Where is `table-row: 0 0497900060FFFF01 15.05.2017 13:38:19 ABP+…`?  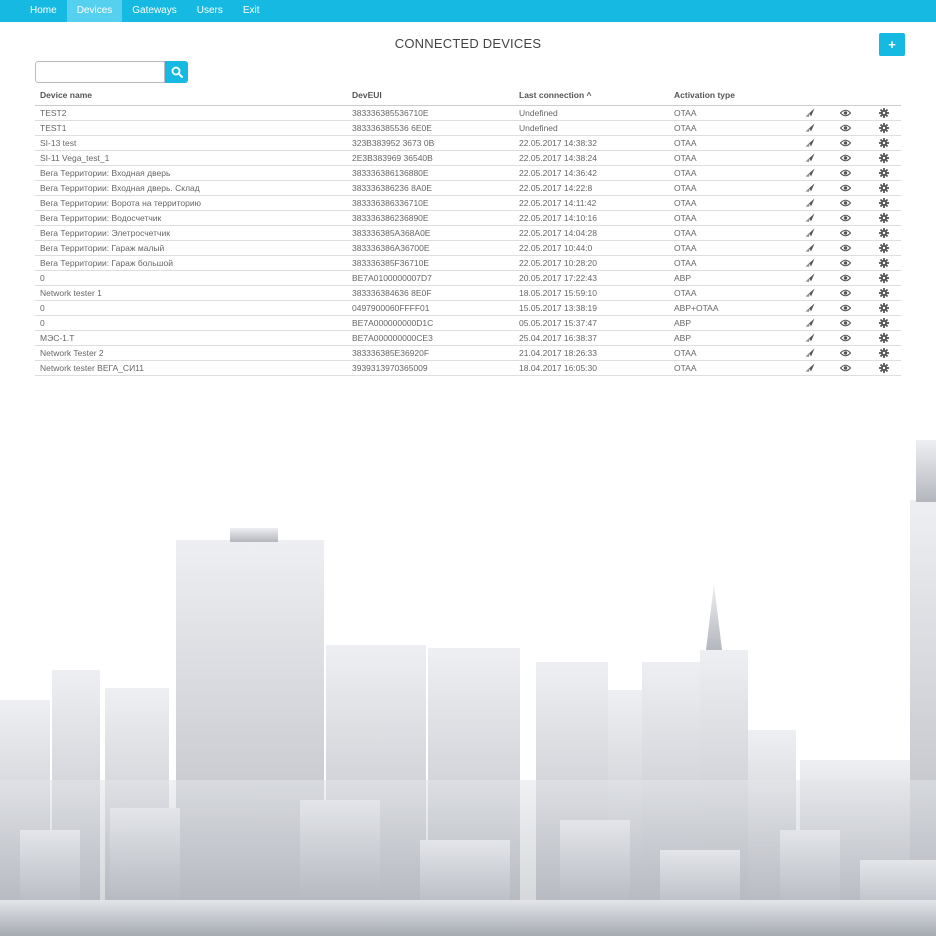 table-row: 0 0497900060FFFF01 15.05.2017 13:38:19 ABP+… is located at coordinates (468, 308).